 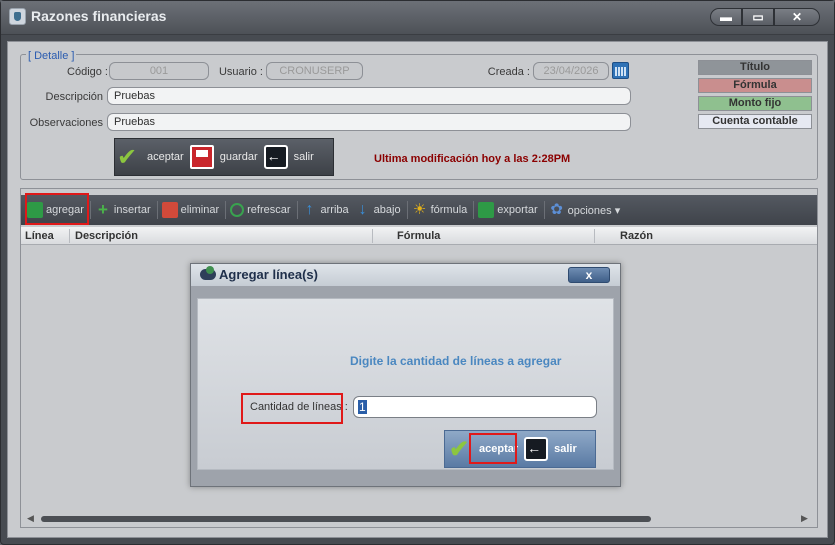 I want to click on observaciones-label: Observaciones, so click(x=66, y=123).